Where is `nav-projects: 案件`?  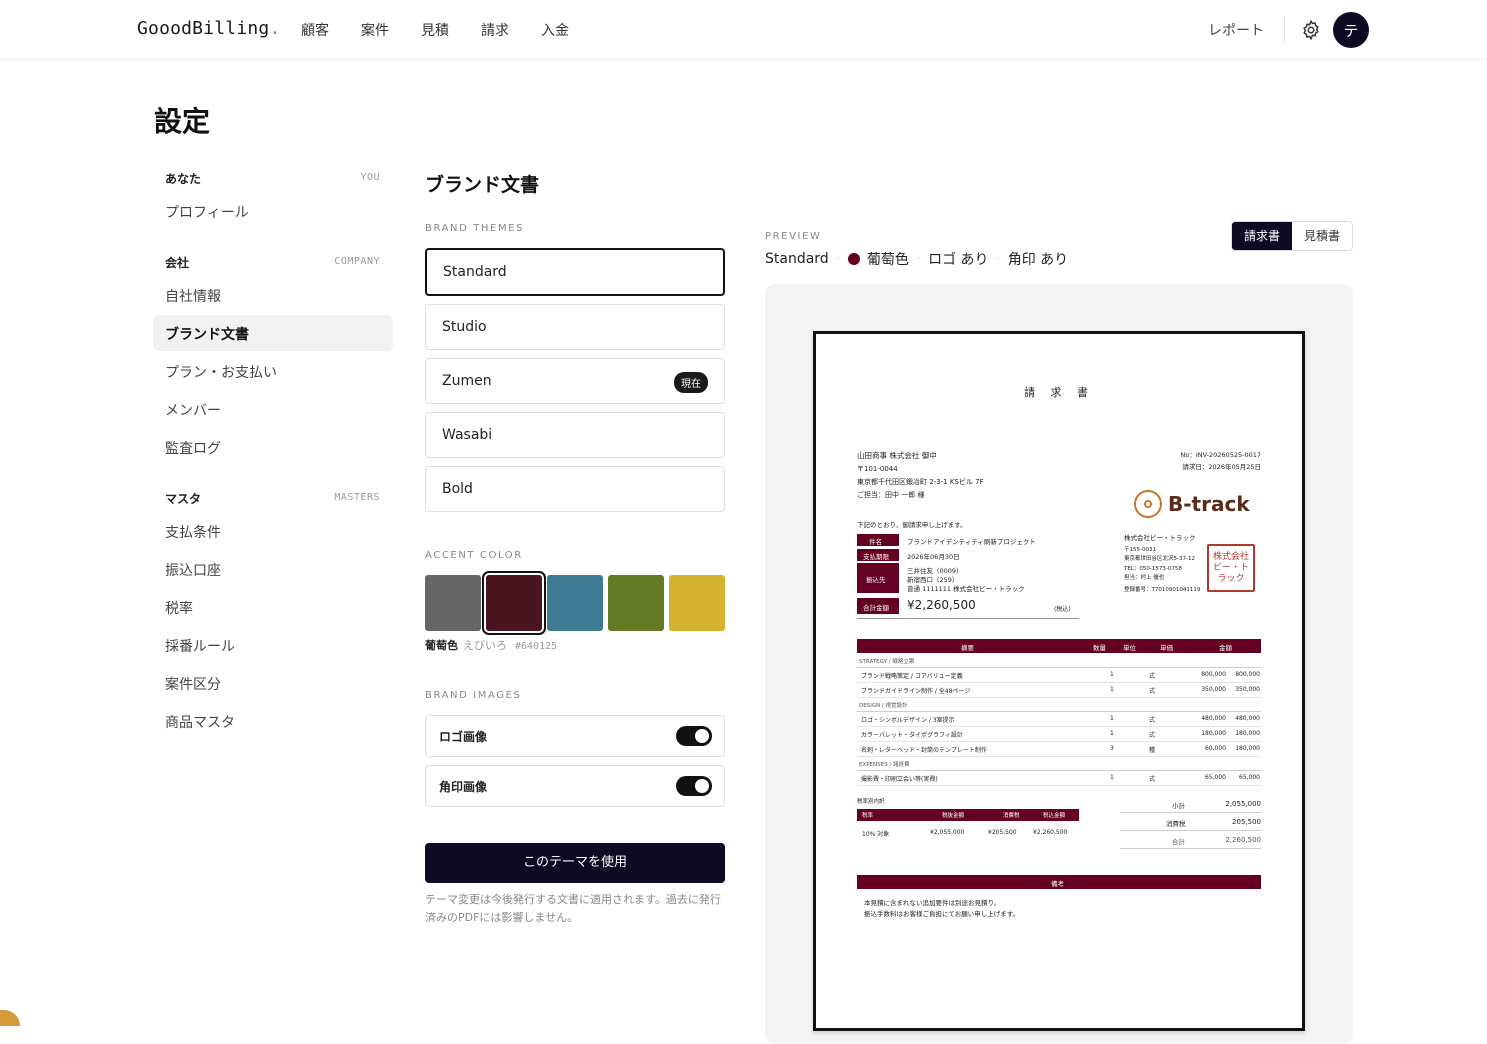 nav-projects: 案件 is located at coordinates (375, 30).